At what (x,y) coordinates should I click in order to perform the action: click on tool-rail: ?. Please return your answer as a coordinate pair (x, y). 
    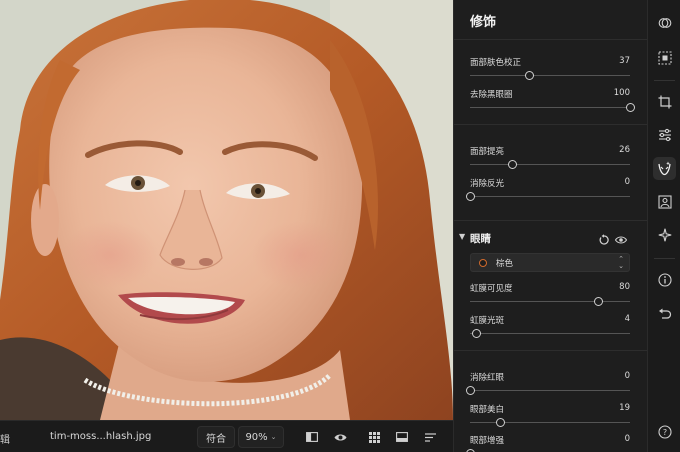
    Looking at the image, I should click on (663, 226).